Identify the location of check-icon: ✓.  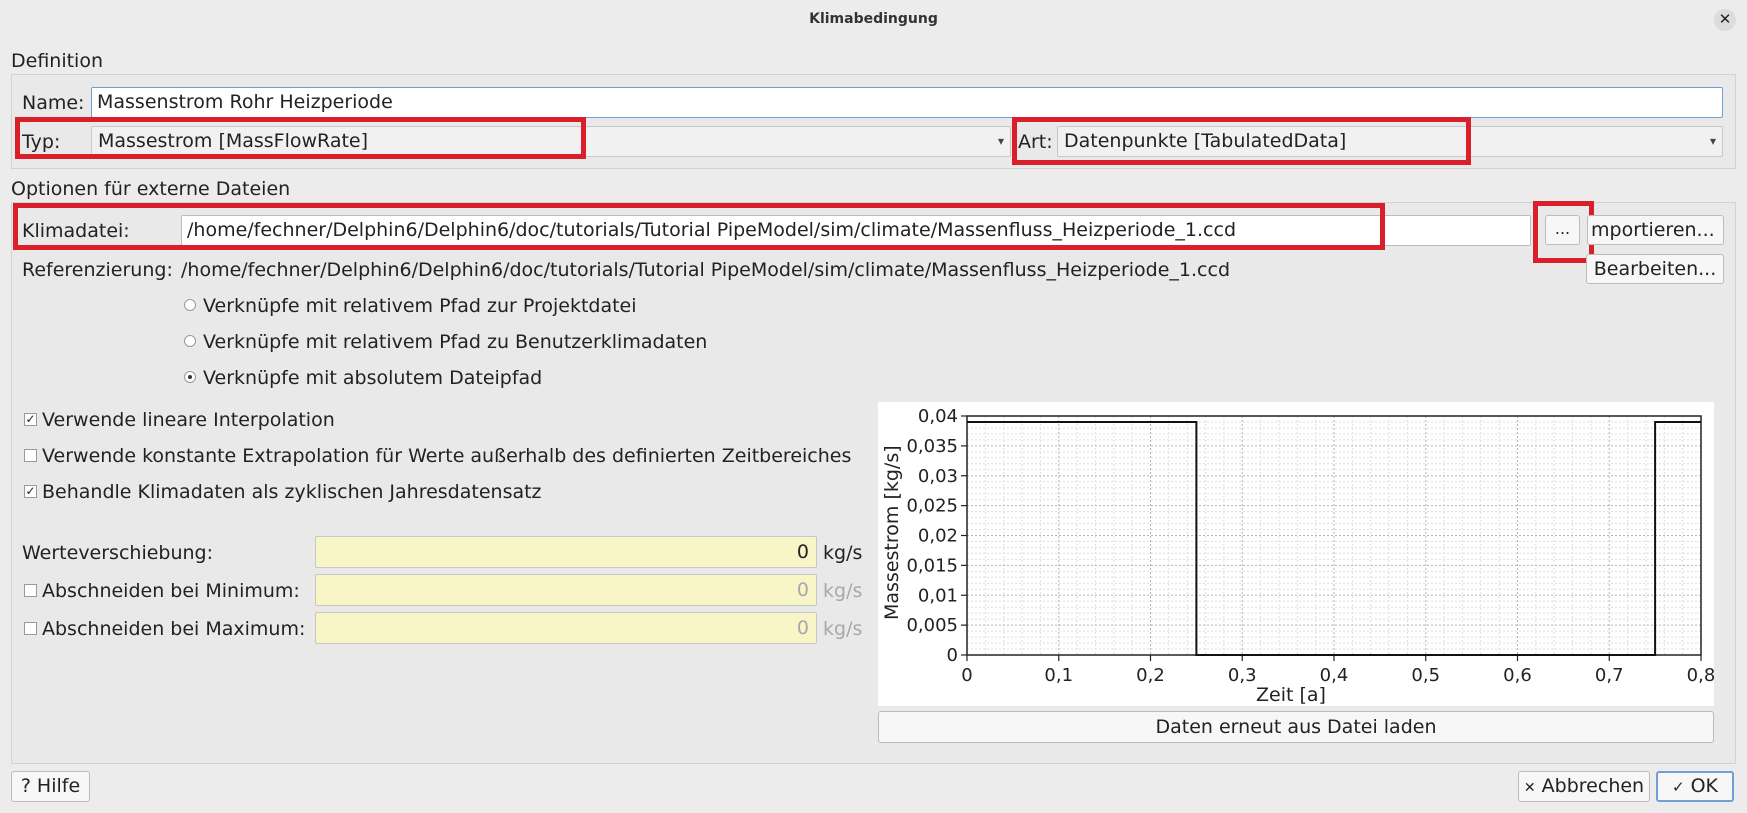
(1678, 787).